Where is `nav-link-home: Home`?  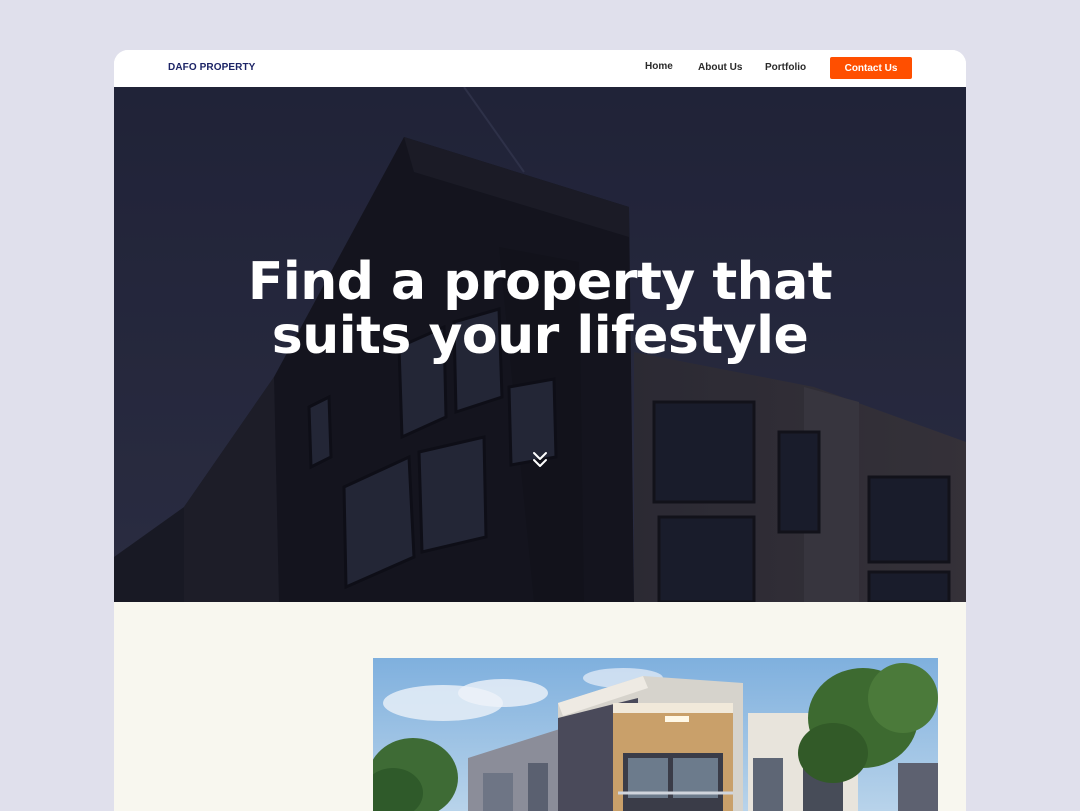 nav-link-home: Home is located at coordinates (659, 66).